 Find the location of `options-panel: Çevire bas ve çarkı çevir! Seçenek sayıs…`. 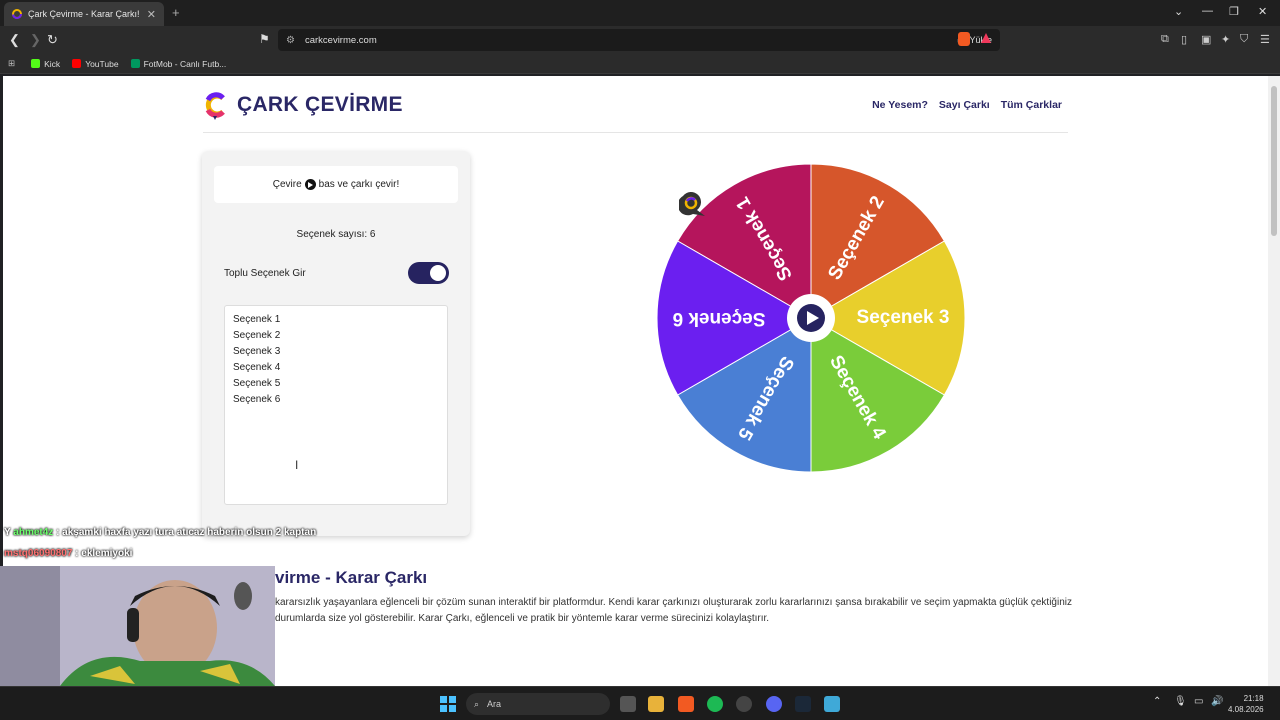

options-panel: Çevire bas ve çarkı çevir! Seçenek sayıs… is located at coordinates (336, 343).